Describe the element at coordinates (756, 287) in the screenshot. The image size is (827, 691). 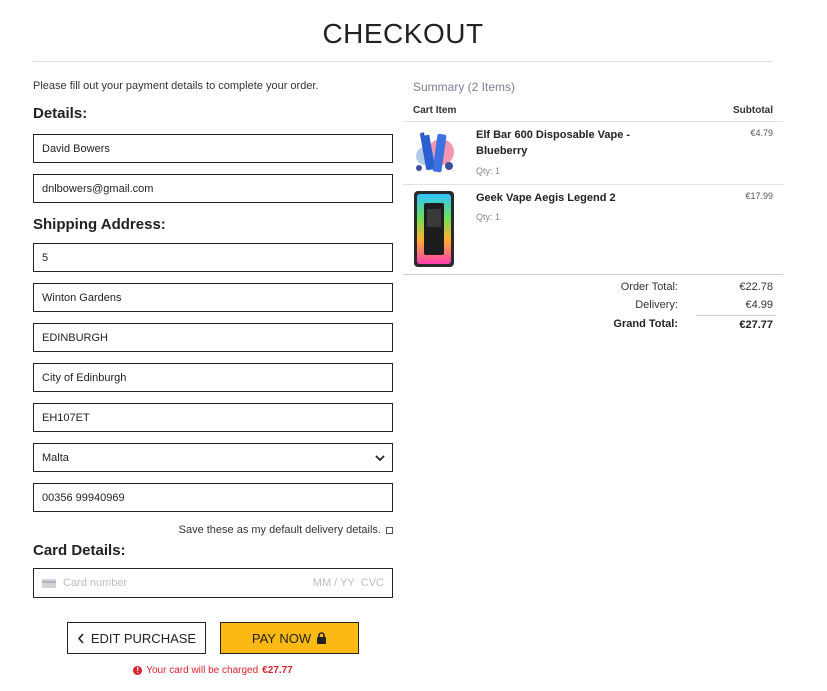
I see `order-total-value: €22.78` at that location.